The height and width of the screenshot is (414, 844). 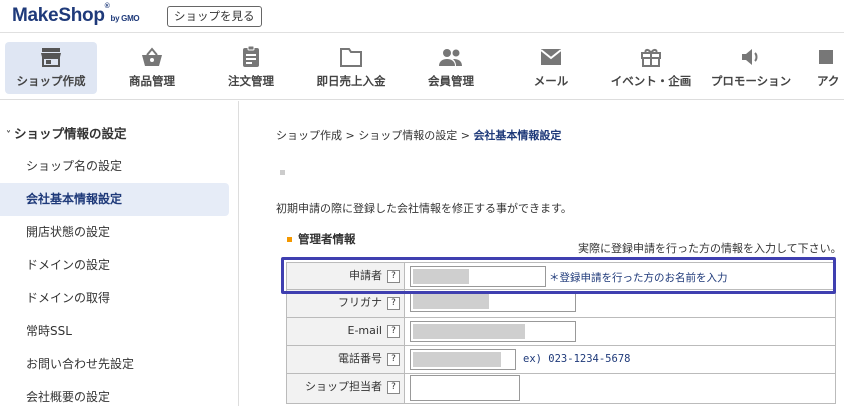 What do you see at coordinates (826, 57) in the screenshot?
I see `partial-icon` at bounding box center [826, 57].